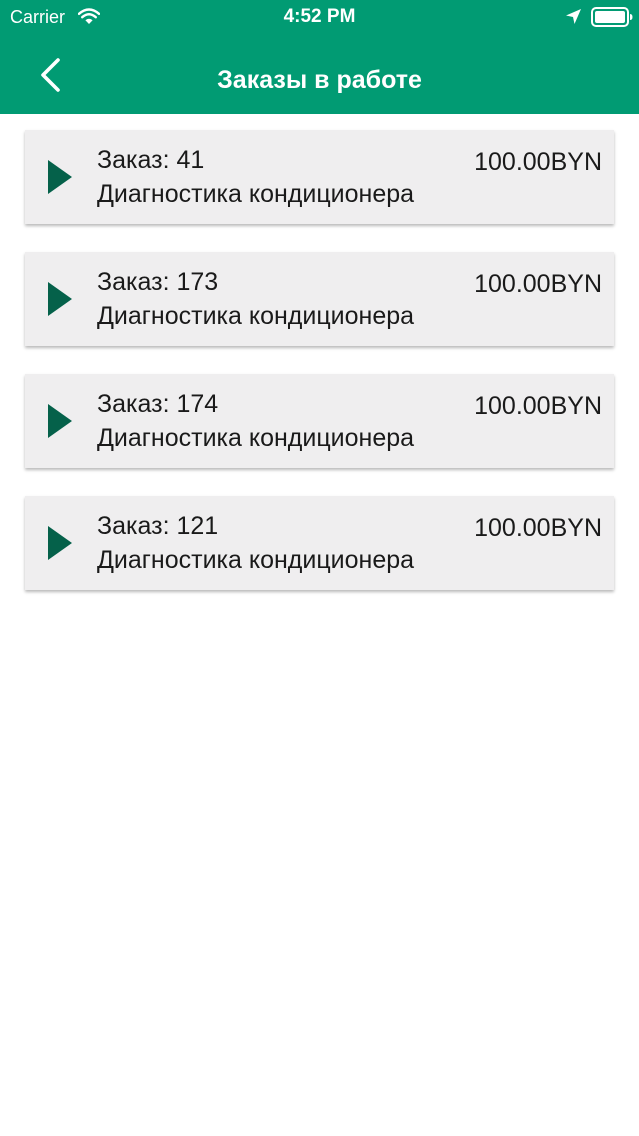  I want to click on order-number: Заказ: 41, so click(151, 160).